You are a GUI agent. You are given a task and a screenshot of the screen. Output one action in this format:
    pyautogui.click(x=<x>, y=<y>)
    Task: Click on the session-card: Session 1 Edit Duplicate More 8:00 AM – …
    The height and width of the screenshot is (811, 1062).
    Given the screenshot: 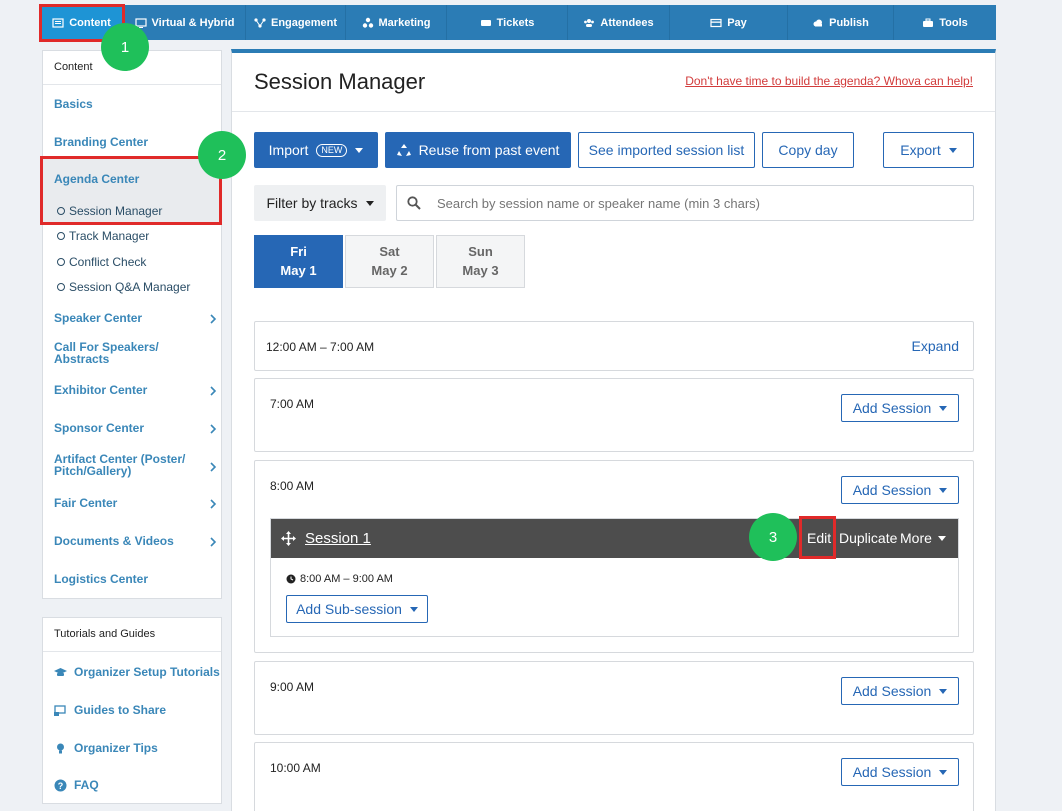 What is the action you would take?
    pyautogui.click(x=614, y=577)
    